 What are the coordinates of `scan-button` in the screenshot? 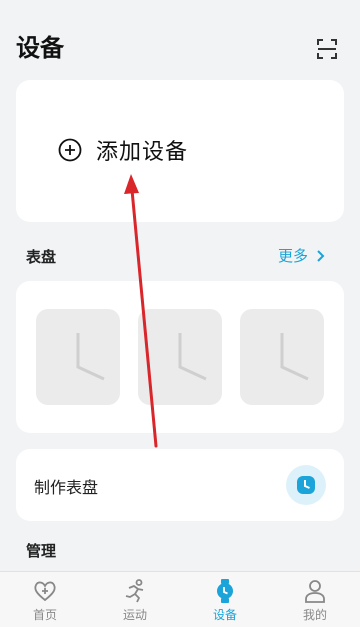 It's located at (327, 49).